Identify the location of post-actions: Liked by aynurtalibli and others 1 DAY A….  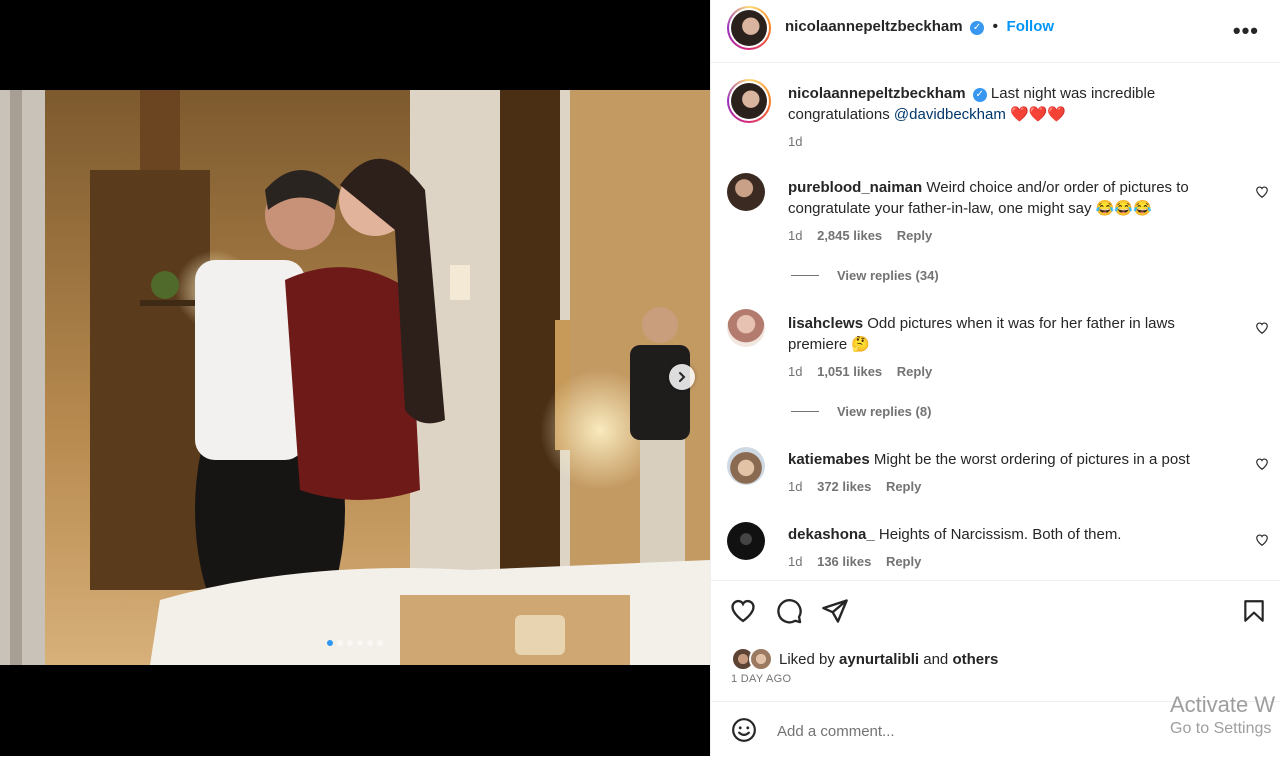
(995, 640).